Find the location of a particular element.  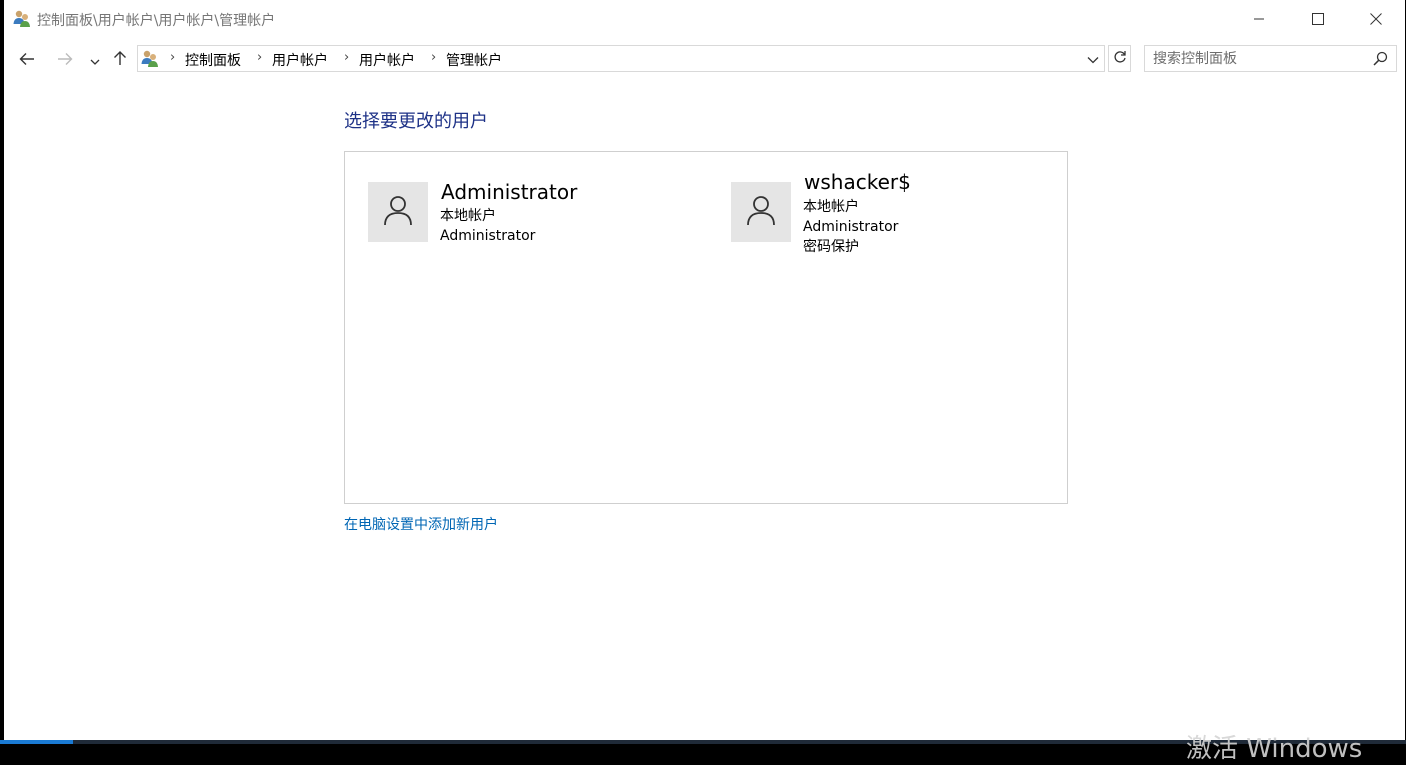

maximize-icon is located at coordinates (1318, 19).